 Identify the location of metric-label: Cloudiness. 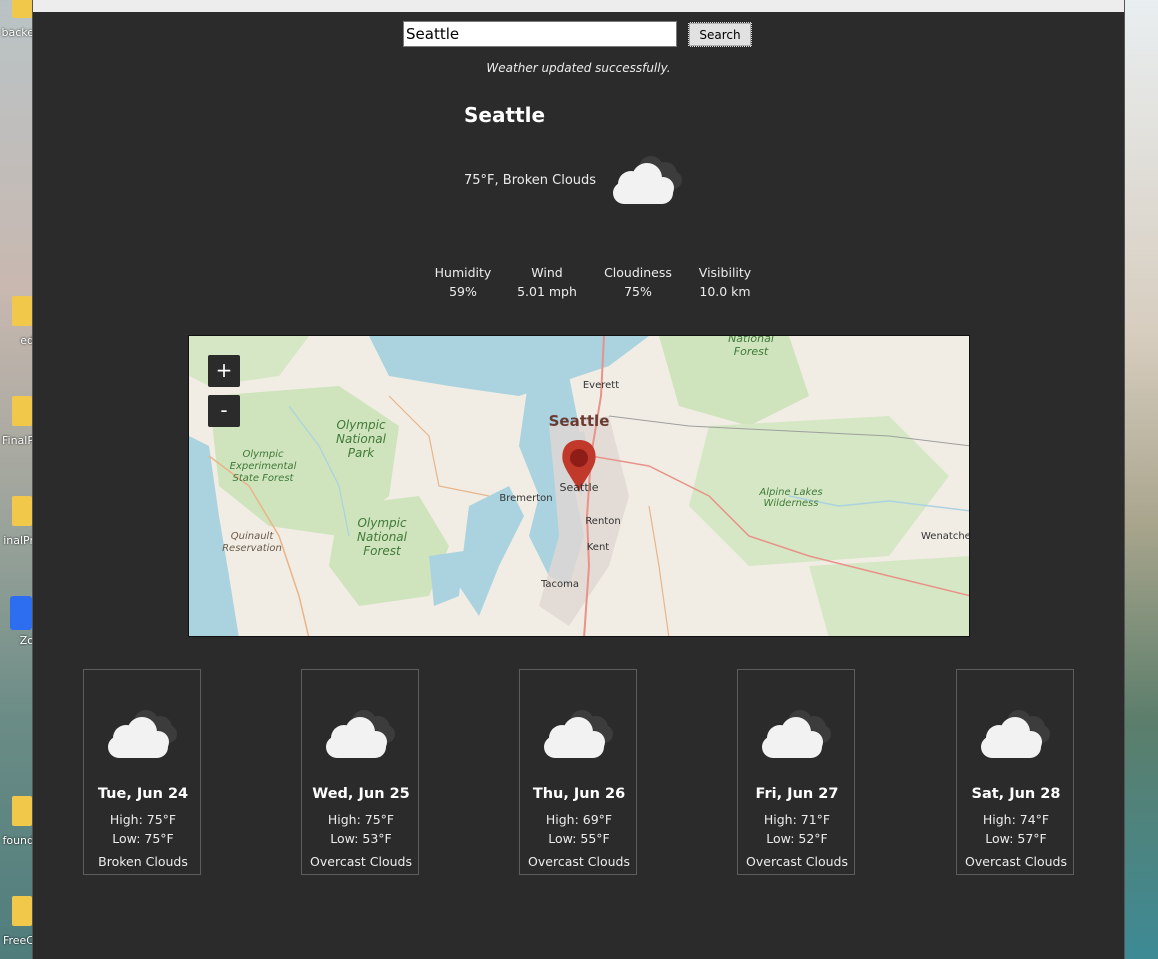
(638, 272).